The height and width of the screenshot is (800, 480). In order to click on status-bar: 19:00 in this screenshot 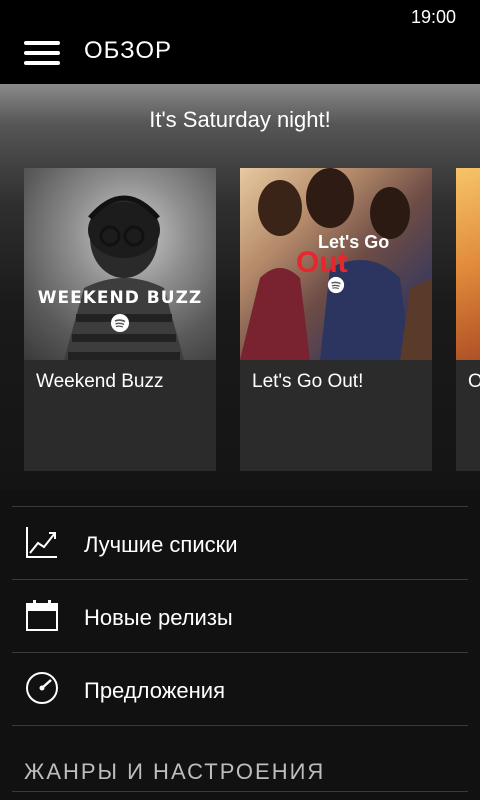, I will do `click(240, 16)`.